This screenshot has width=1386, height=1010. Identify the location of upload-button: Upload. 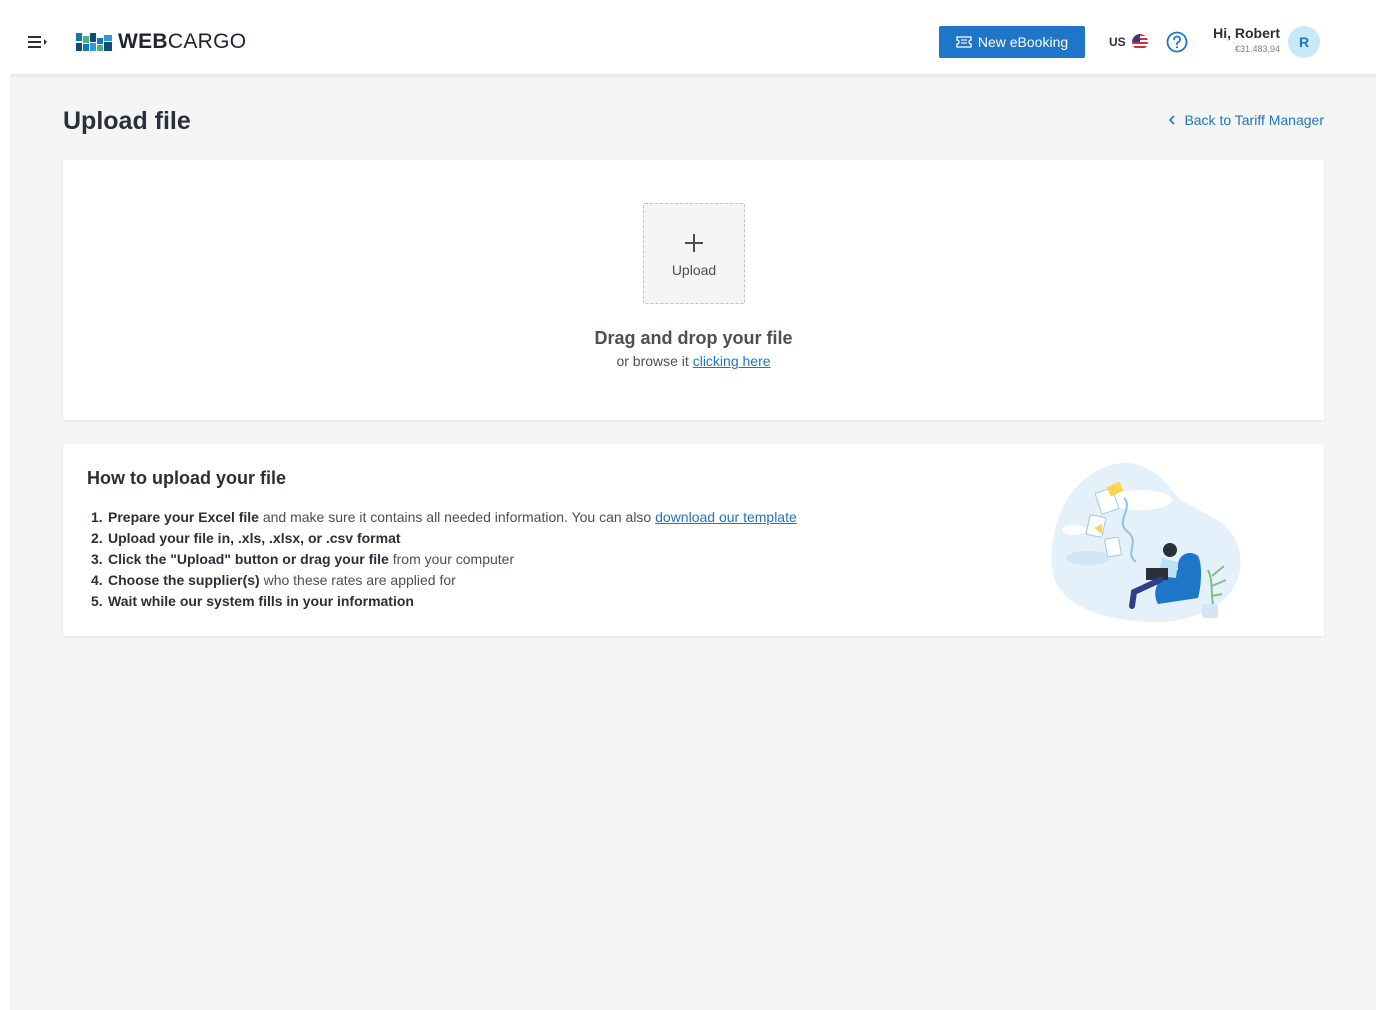
(694, 253).